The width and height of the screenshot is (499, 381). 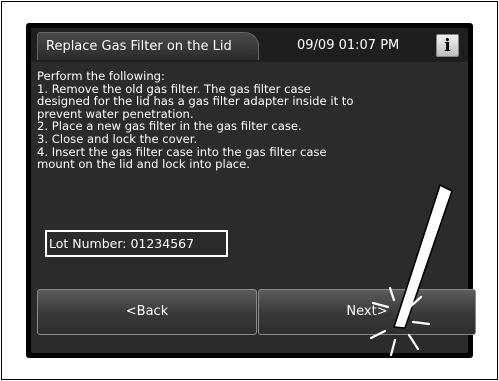 What do you see at coordinates (147, 312) in the screenshot?
I see `back-button: <Back` at bounding box center [147, 312].